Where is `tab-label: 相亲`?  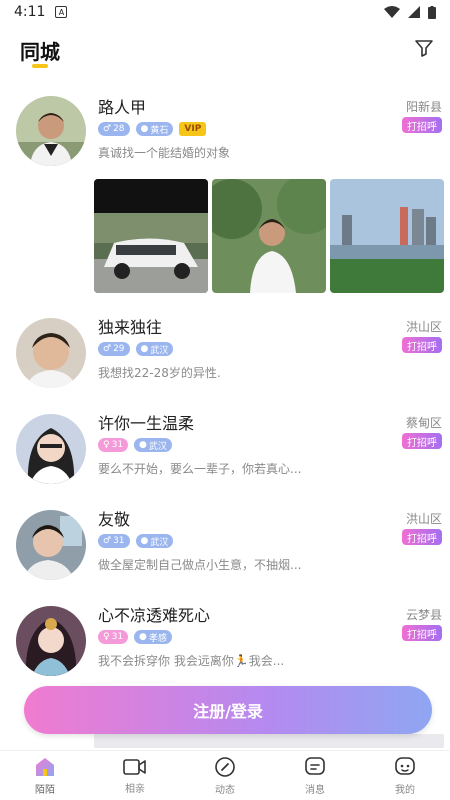
tab-label: 相亲 is located at coordinates (135, 789).